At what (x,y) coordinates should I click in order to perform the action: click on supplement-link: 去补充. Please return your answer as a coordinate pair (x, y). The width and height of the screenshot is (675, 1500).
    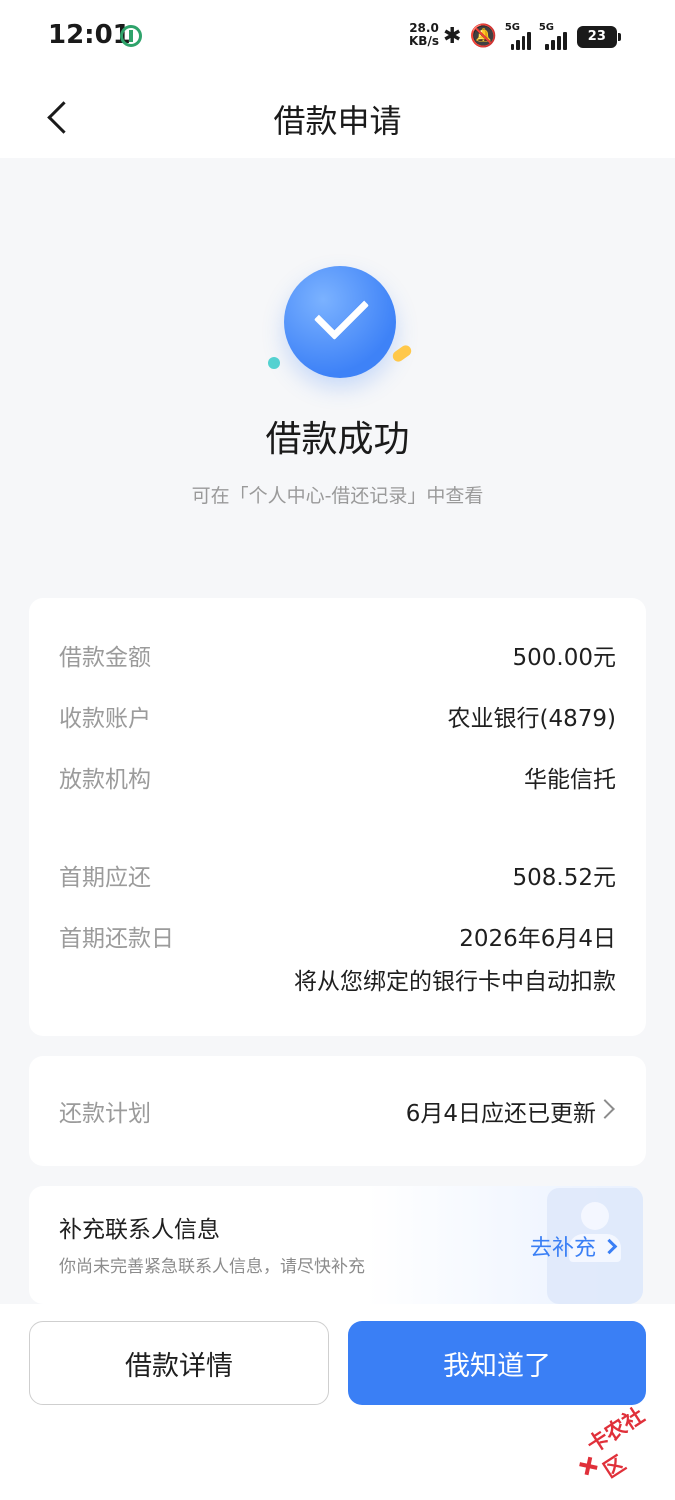
    Looking at the image, I should click on (574, 1246).